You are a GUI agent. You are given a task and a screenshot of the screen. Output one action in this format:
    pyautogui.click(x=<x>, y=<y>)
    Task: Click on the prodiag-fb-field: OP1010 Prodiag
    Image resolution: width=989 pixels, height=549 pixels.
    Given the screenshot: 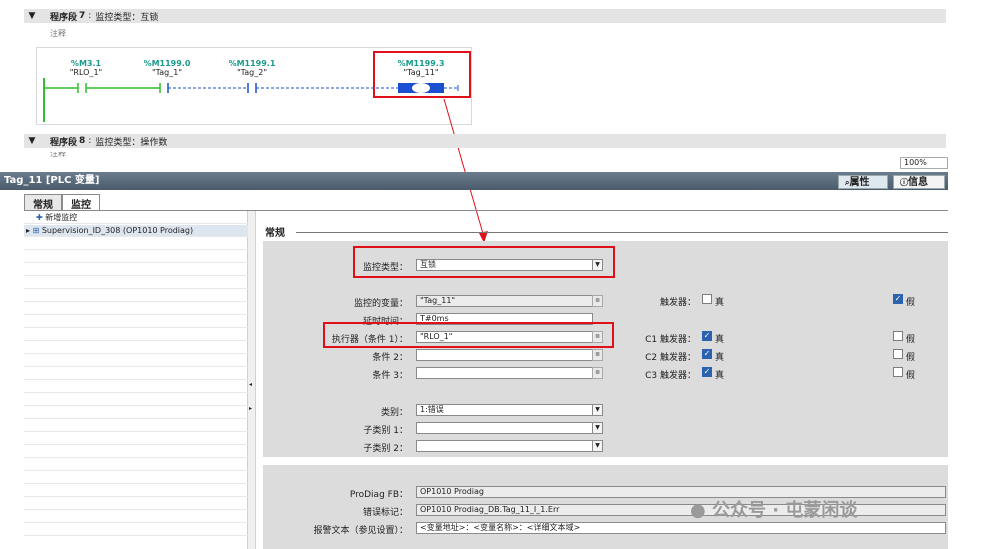 What is the action you would take?
    pyautogui.click(x=681, y=492)
    